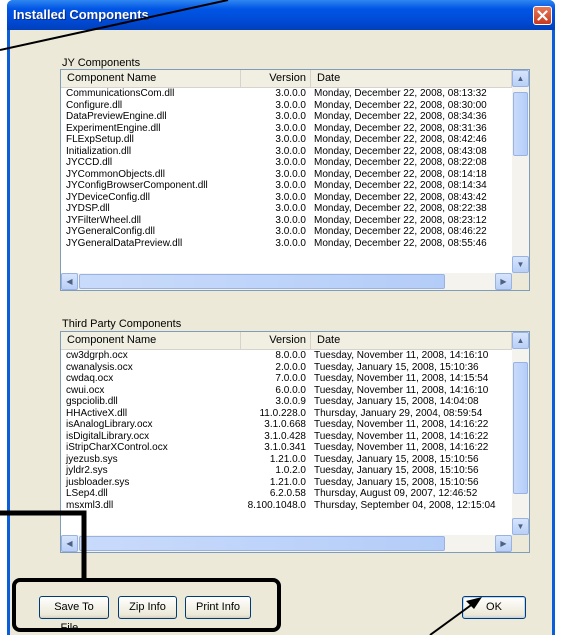 The image size is (561, 639). What do you see at coordinates (114, 25) in the screenshot?
I see `callout-line-title` at bounding box center [114, 25].